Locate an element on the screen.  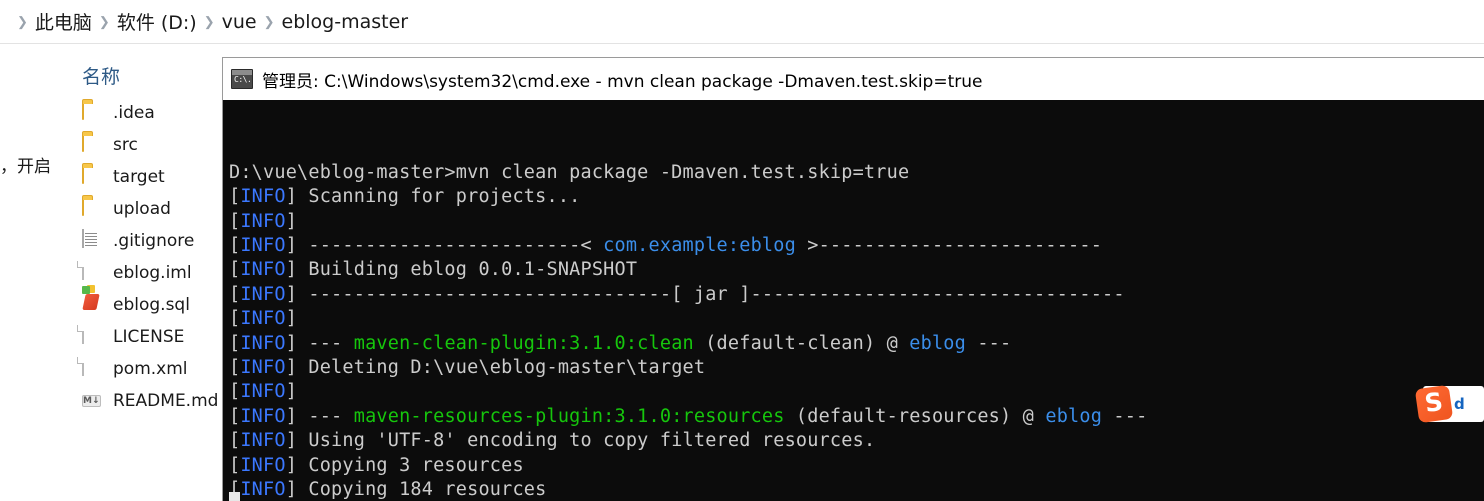
console-line: [INFO] Copying 3 resources is located at coordinates (856, 466).